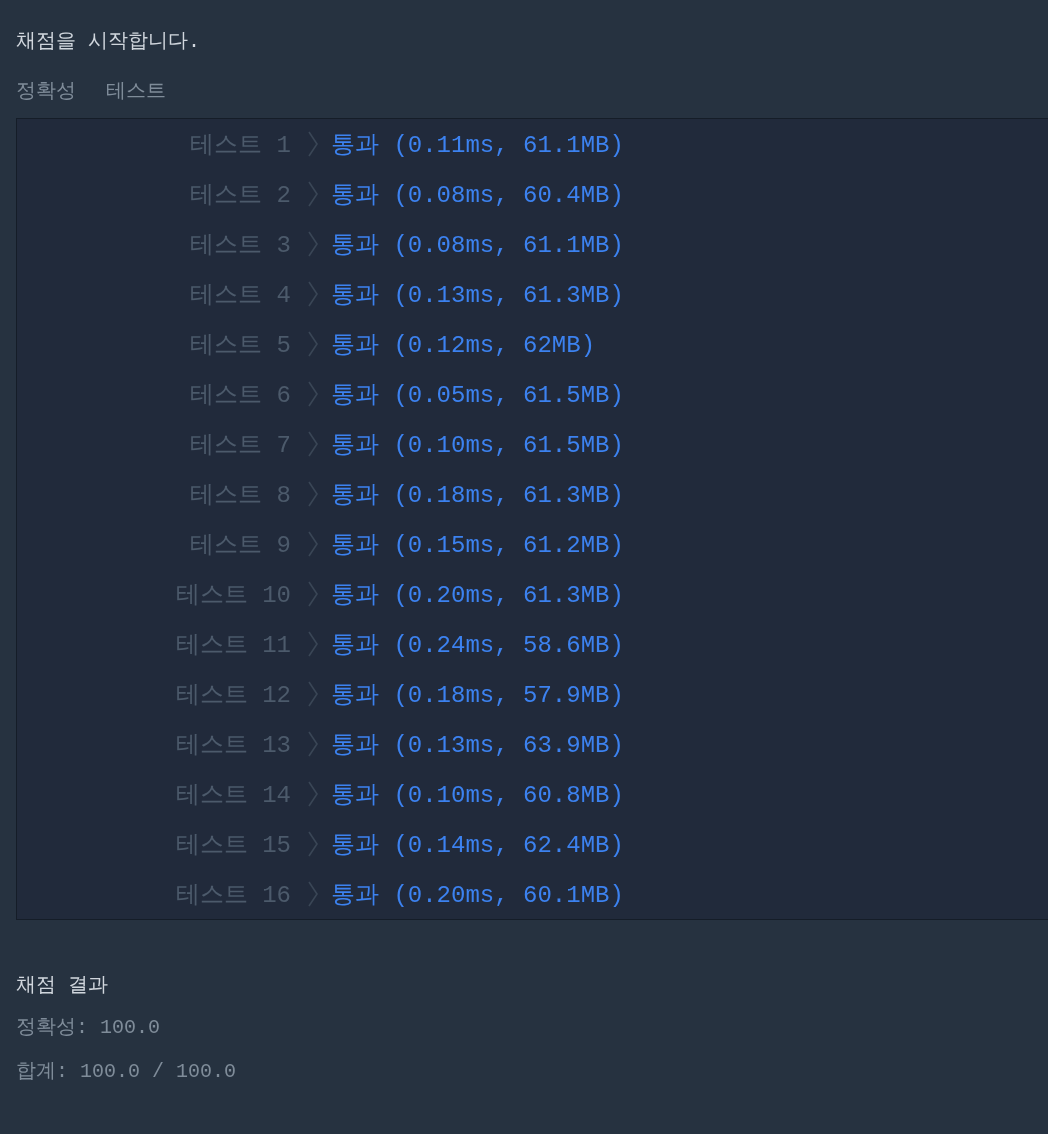 Image resolution: width=1048 pixels, height=1134 pixels. Describe the element at coordinates (477, 895) in the screenshot. I see `test-result: 통과 (0.20ms, 60.1MB)` at that location.